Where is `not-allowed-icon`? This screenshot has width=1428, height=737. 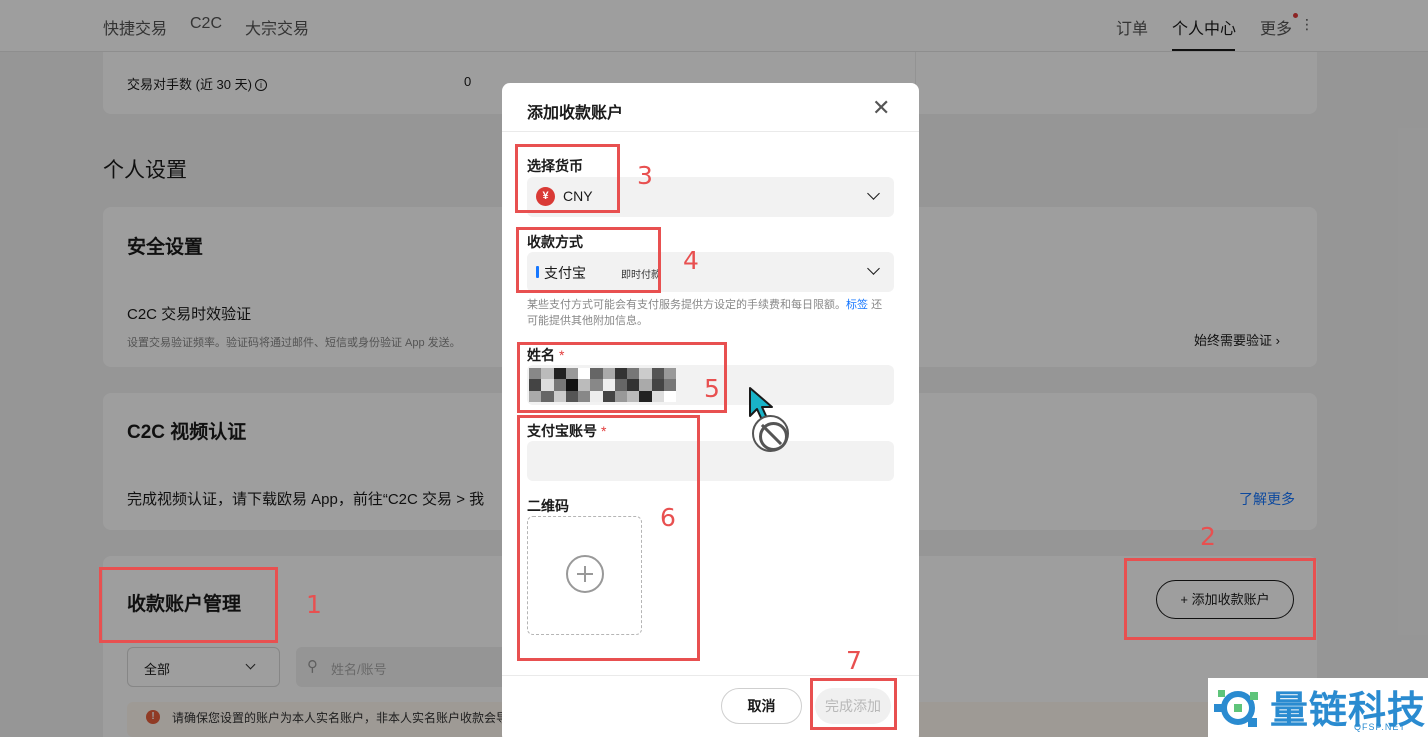
not-allowed-icon is located at coordinates (770, 433).